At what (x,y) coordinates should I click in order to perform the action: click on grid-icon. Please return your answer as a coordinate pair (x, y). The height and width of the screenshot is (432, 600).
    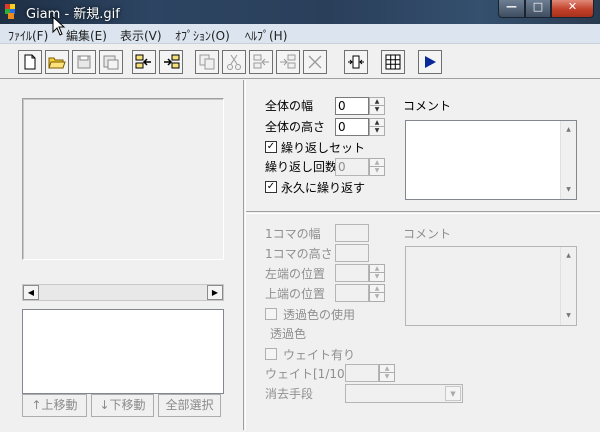
    Looking at the image, I should click on (393, 62).